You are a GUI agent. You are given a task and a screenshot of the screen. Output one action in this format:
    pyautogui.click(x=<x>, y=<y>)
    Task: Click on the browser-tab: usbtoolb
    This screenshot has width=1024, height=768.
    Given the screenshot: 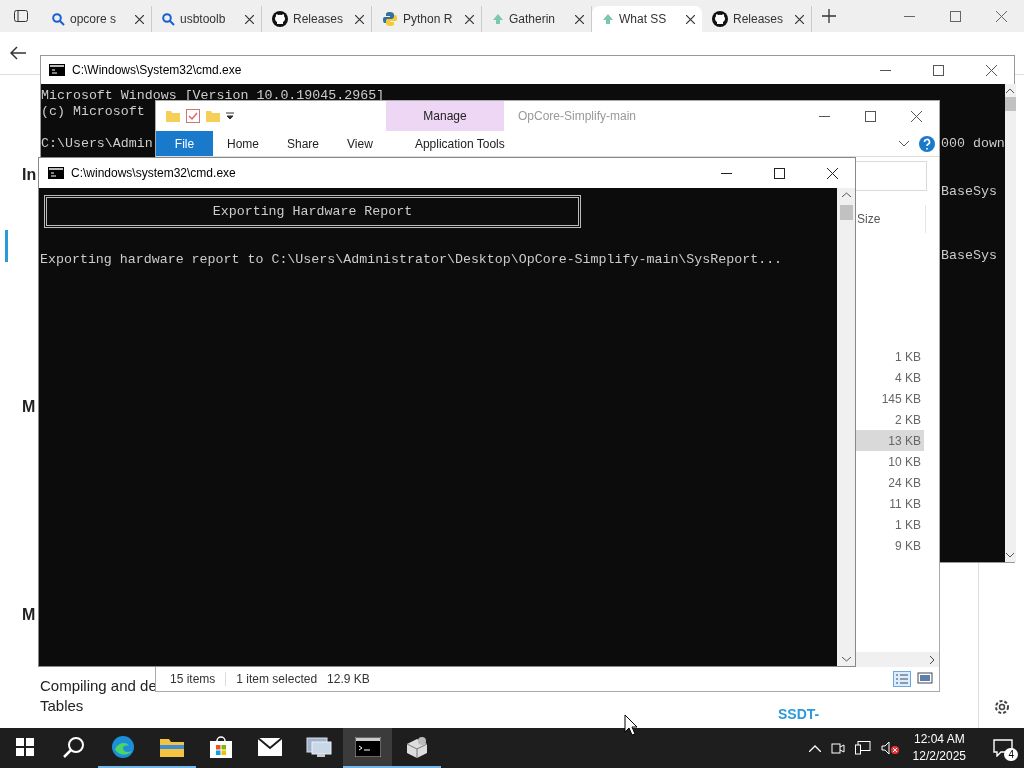 What is the action you would take?
    pyautogui.click(x=207, y=19)
    